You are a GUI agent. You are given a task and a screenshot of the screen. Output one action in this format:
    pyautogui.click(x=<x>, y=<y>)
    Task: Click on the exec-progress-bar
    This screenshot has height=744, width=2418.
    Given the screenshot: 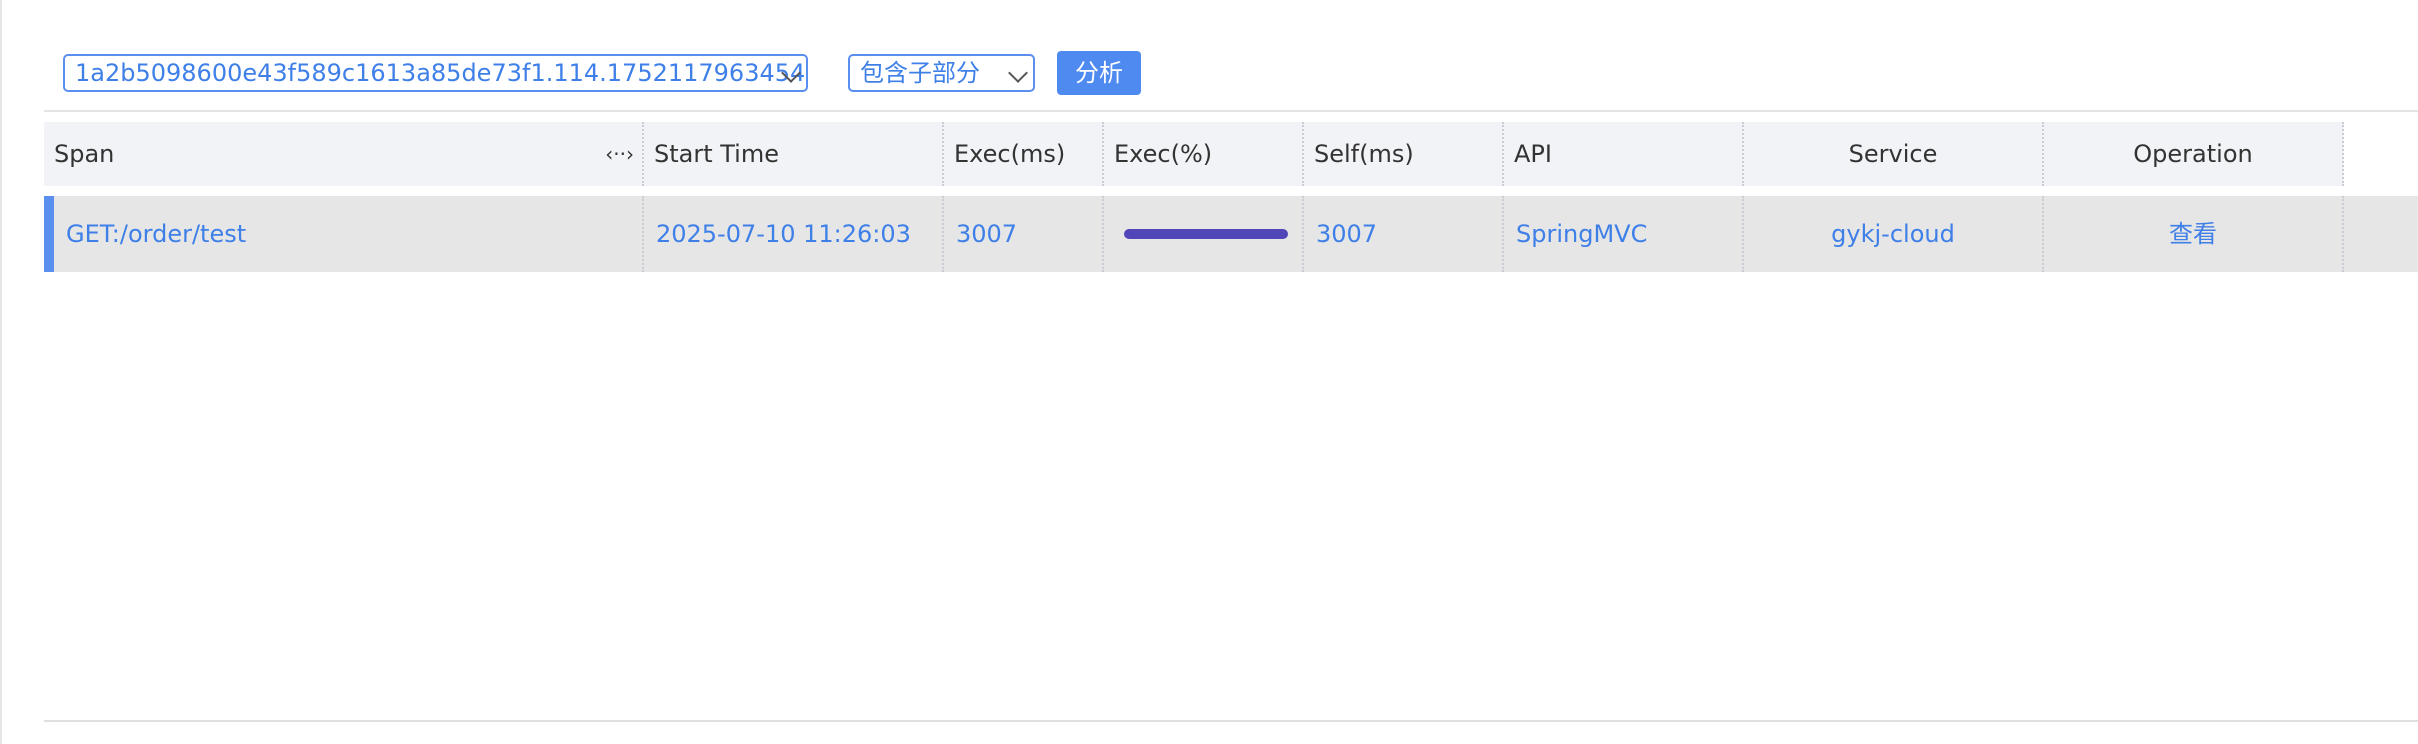 What is the action you would take?
    pyautogui.click(x=1206, y=234)
    